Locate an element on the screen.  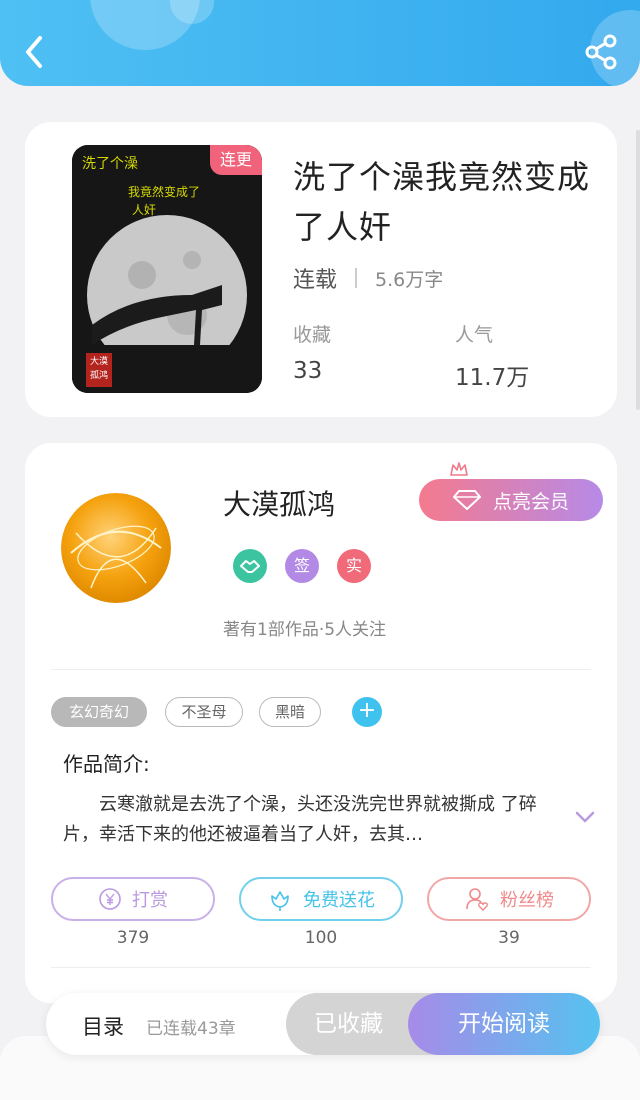
chapter-count: 已连载43章 is located at coordinates (191, 1026).